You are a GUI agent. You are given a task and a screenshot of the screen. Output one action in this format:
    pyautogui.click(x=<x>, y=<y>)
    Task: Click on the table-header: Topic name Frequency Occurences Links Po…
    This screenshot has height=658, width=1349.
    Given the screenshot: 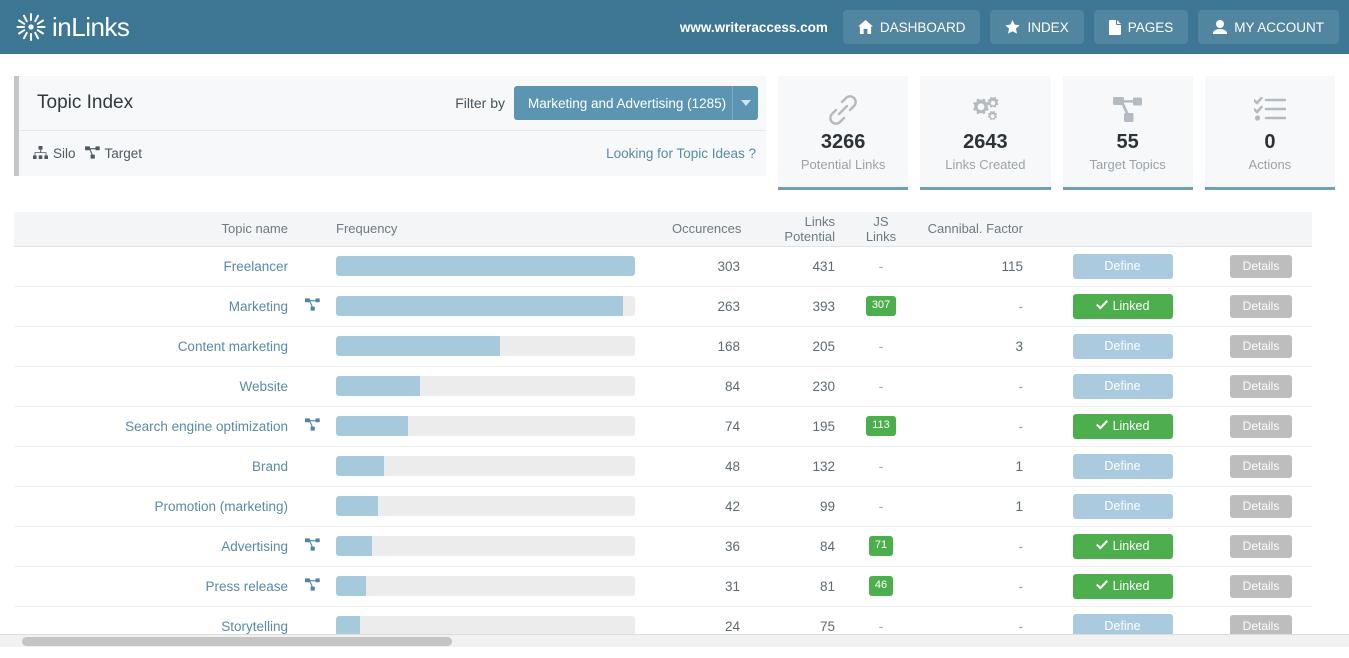 What is the action you would take?
    pyautogui.click(x=663, y=229)
    